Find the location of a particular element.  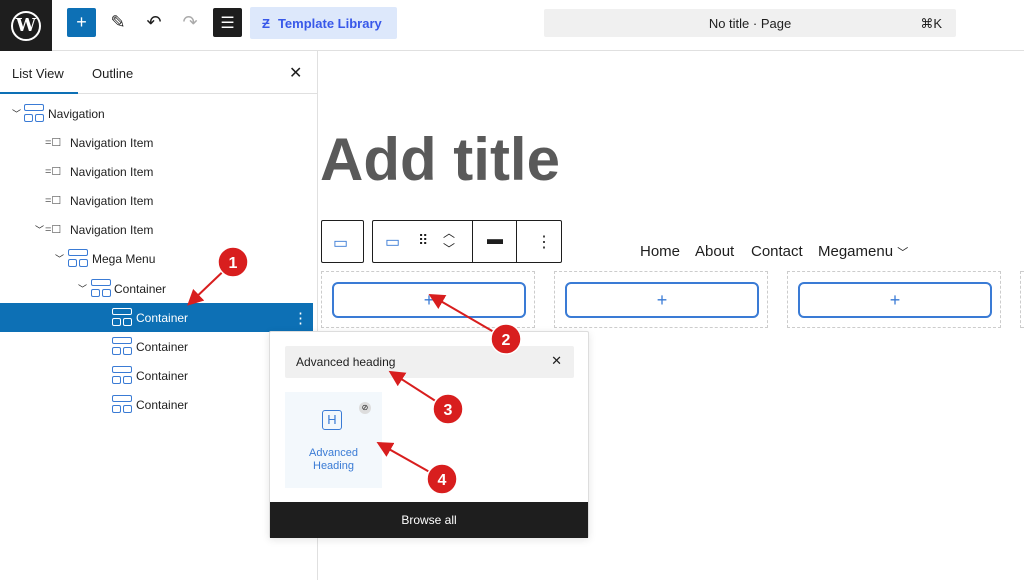

annotation-number: 4 is located at coordinates (442, 480).